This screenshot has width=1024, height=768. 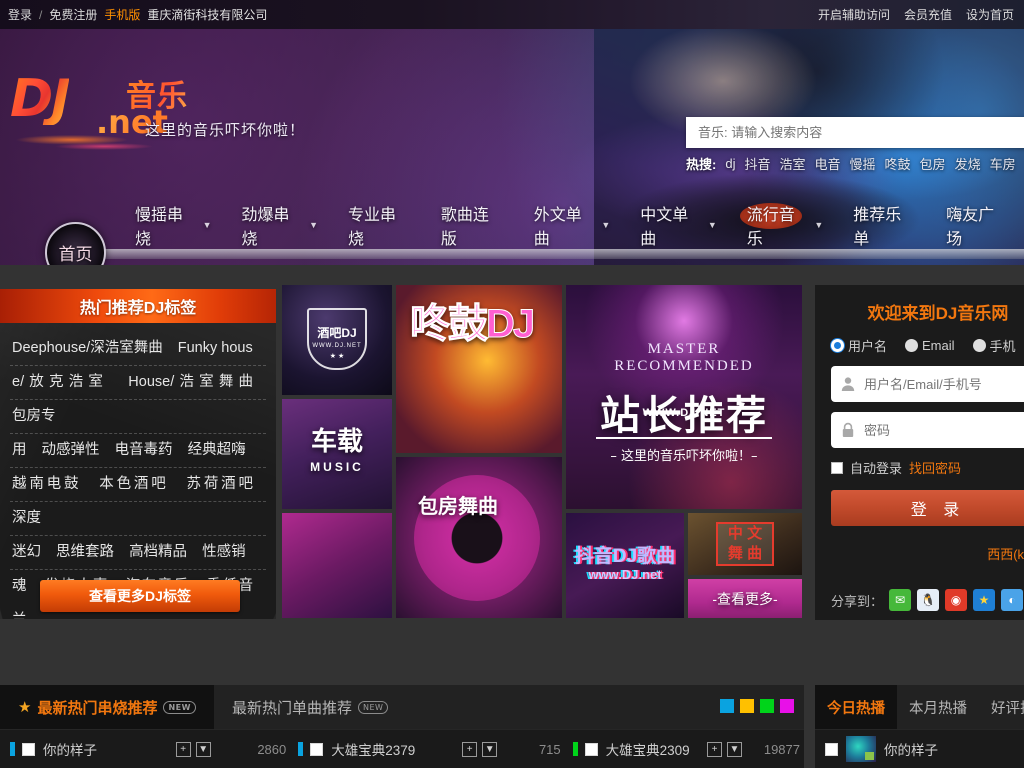 I want to click on thumb-dong-dj: 咚鼓DJ, so click(x=479, y=369).